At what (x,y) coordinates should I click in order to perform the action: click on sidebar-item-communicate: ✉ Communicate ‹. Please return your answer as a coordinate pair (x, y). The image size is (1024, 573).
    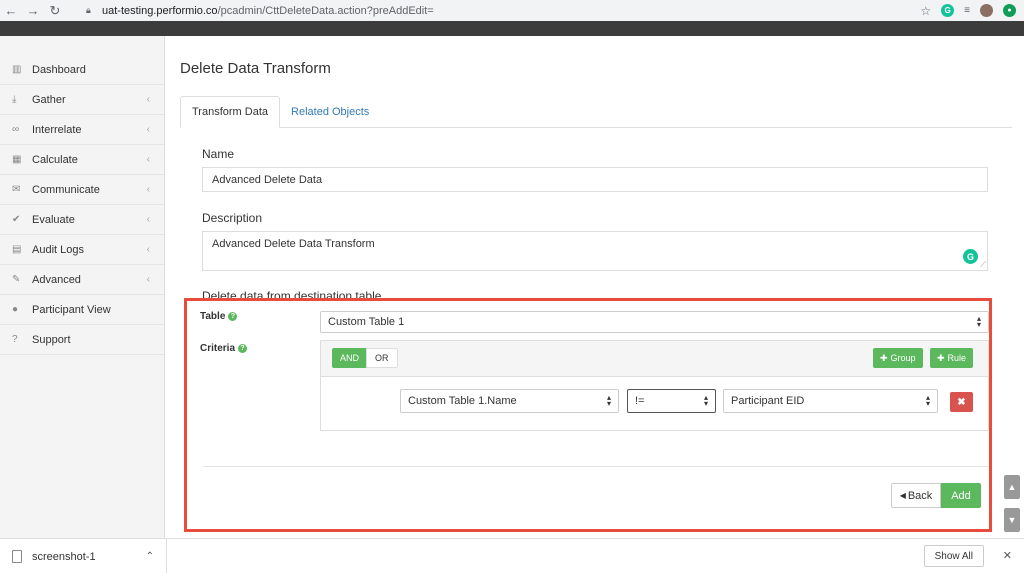
    Looking at the image, I should click on (82, 190).